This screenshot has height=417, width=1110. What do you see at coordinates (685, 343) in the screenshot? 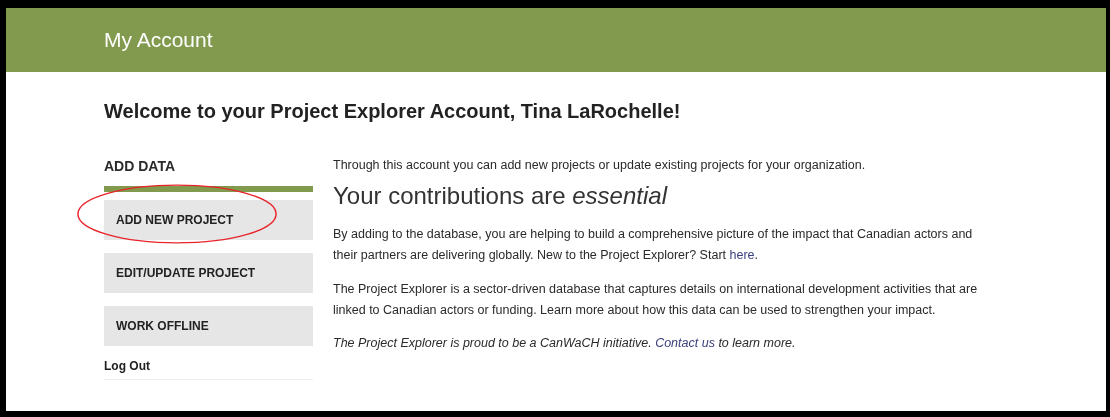
I see `text-link: Contact us` at bounding box center [685, 343].